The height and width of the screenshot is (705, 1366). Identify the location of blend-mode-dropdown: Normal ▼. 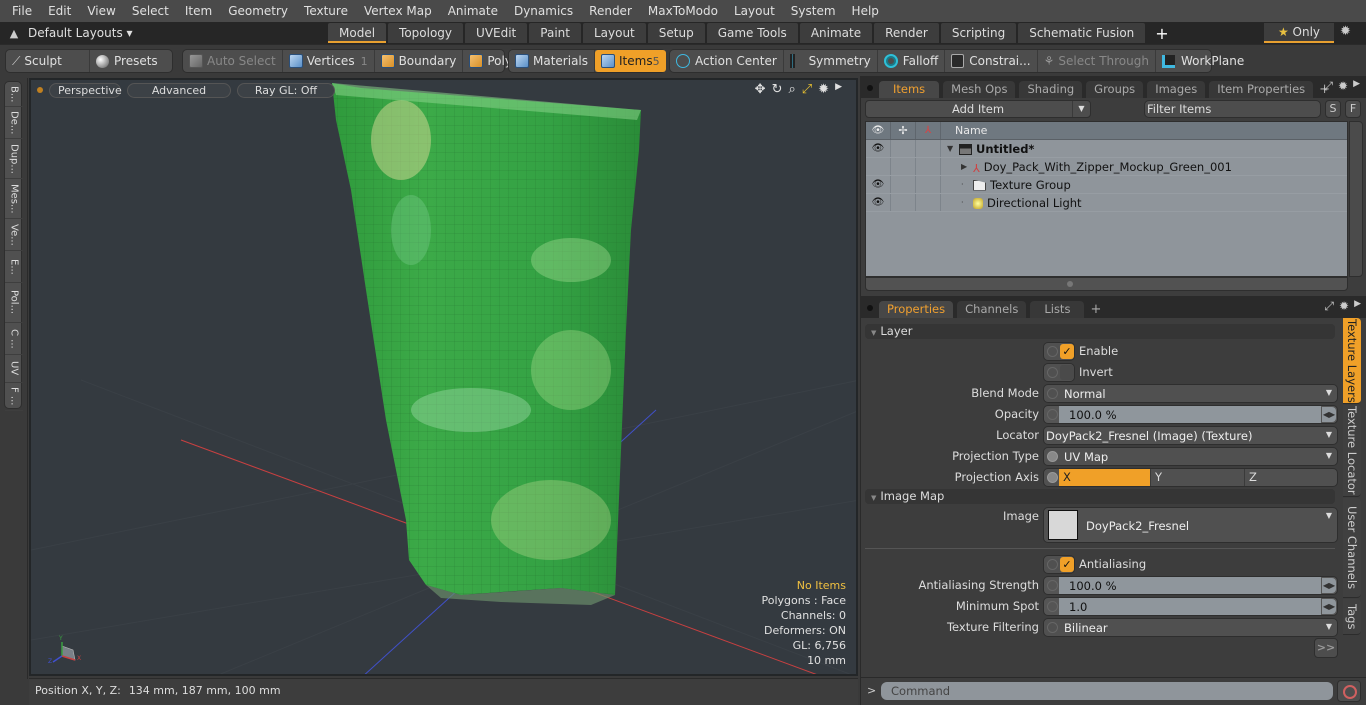
(1190, 393).